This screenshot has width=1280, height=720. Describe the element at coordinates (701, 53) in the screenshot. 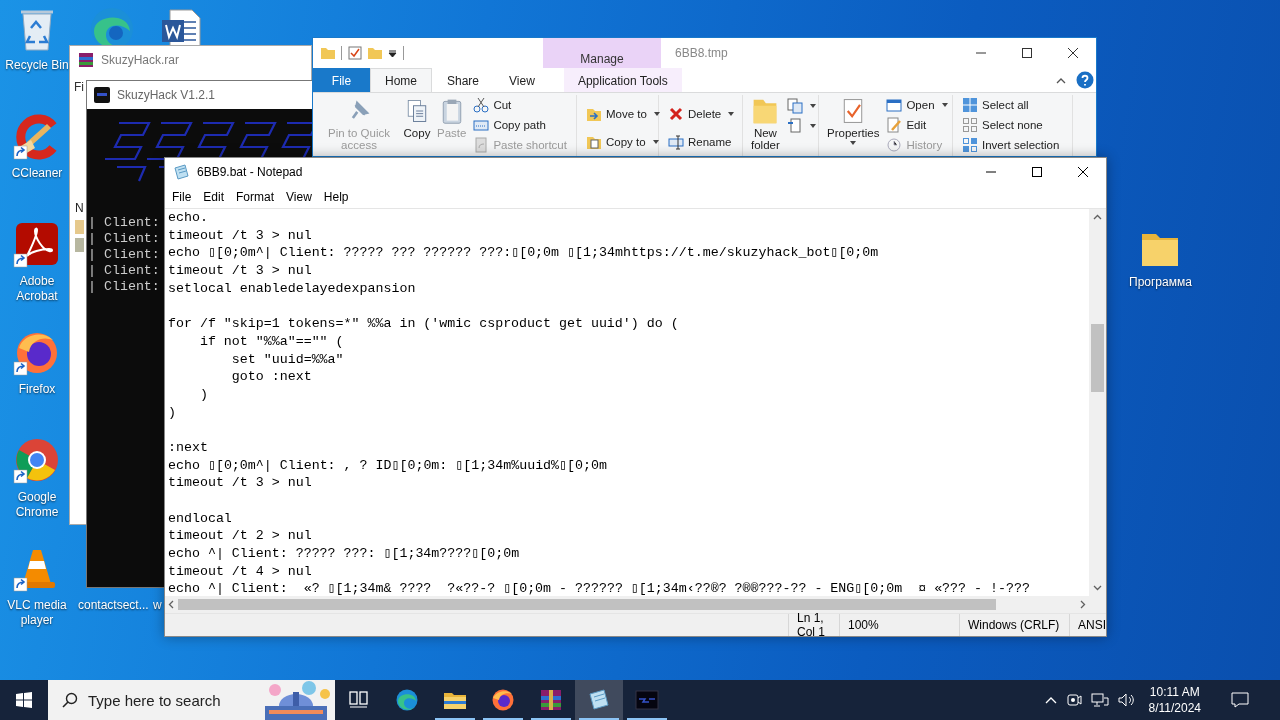

I see `window-title: 6BB8.tmp` at that location.